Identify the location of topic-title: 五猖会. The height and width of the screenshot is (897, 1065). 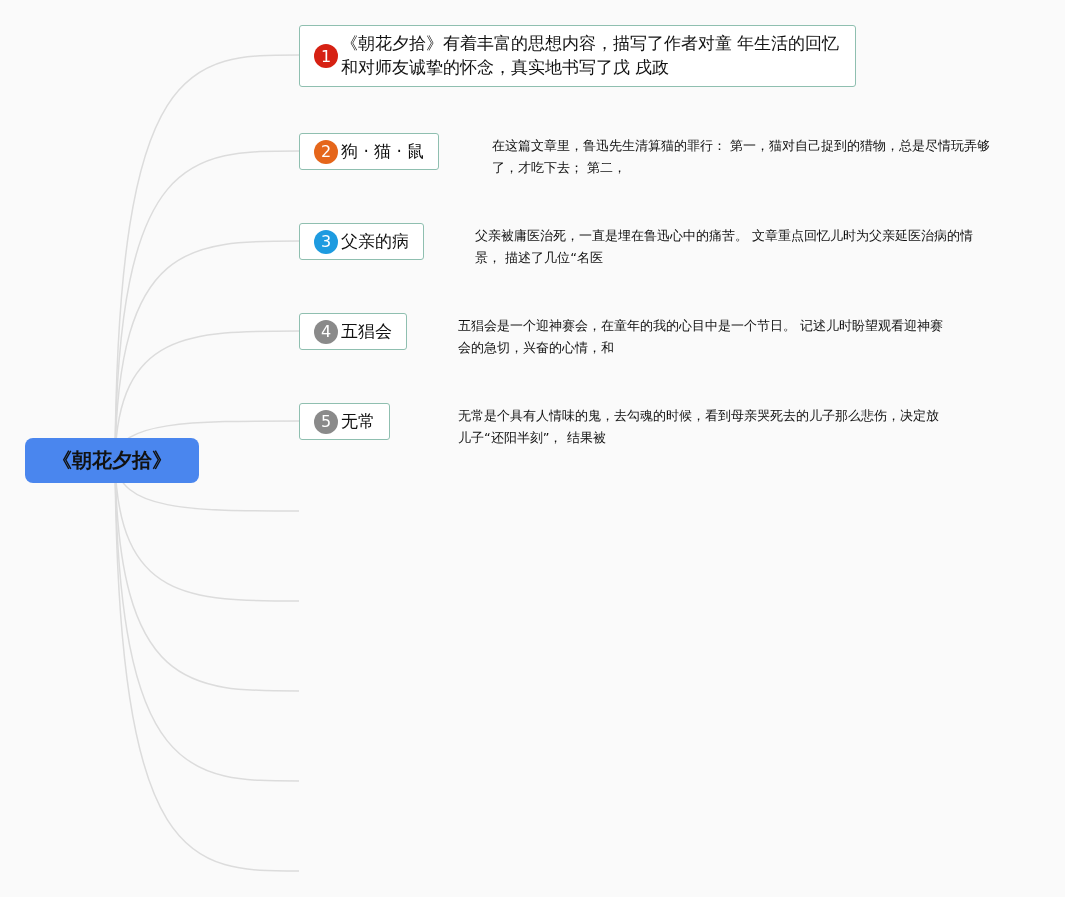
(366, 331).